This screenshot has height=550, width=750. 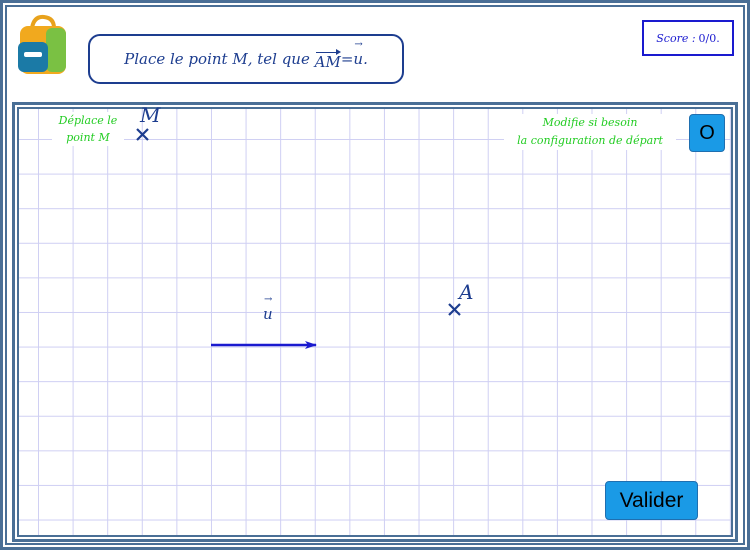 I want to click on point-a-marker, so click(x=454, y=309).